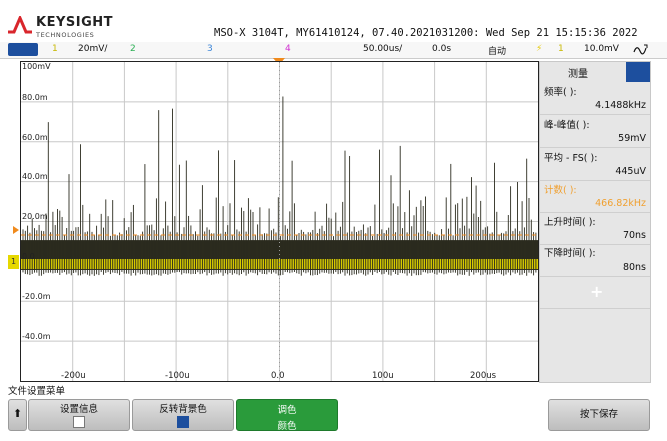  I want to click on ch2-number: 2, so click(133, 49).